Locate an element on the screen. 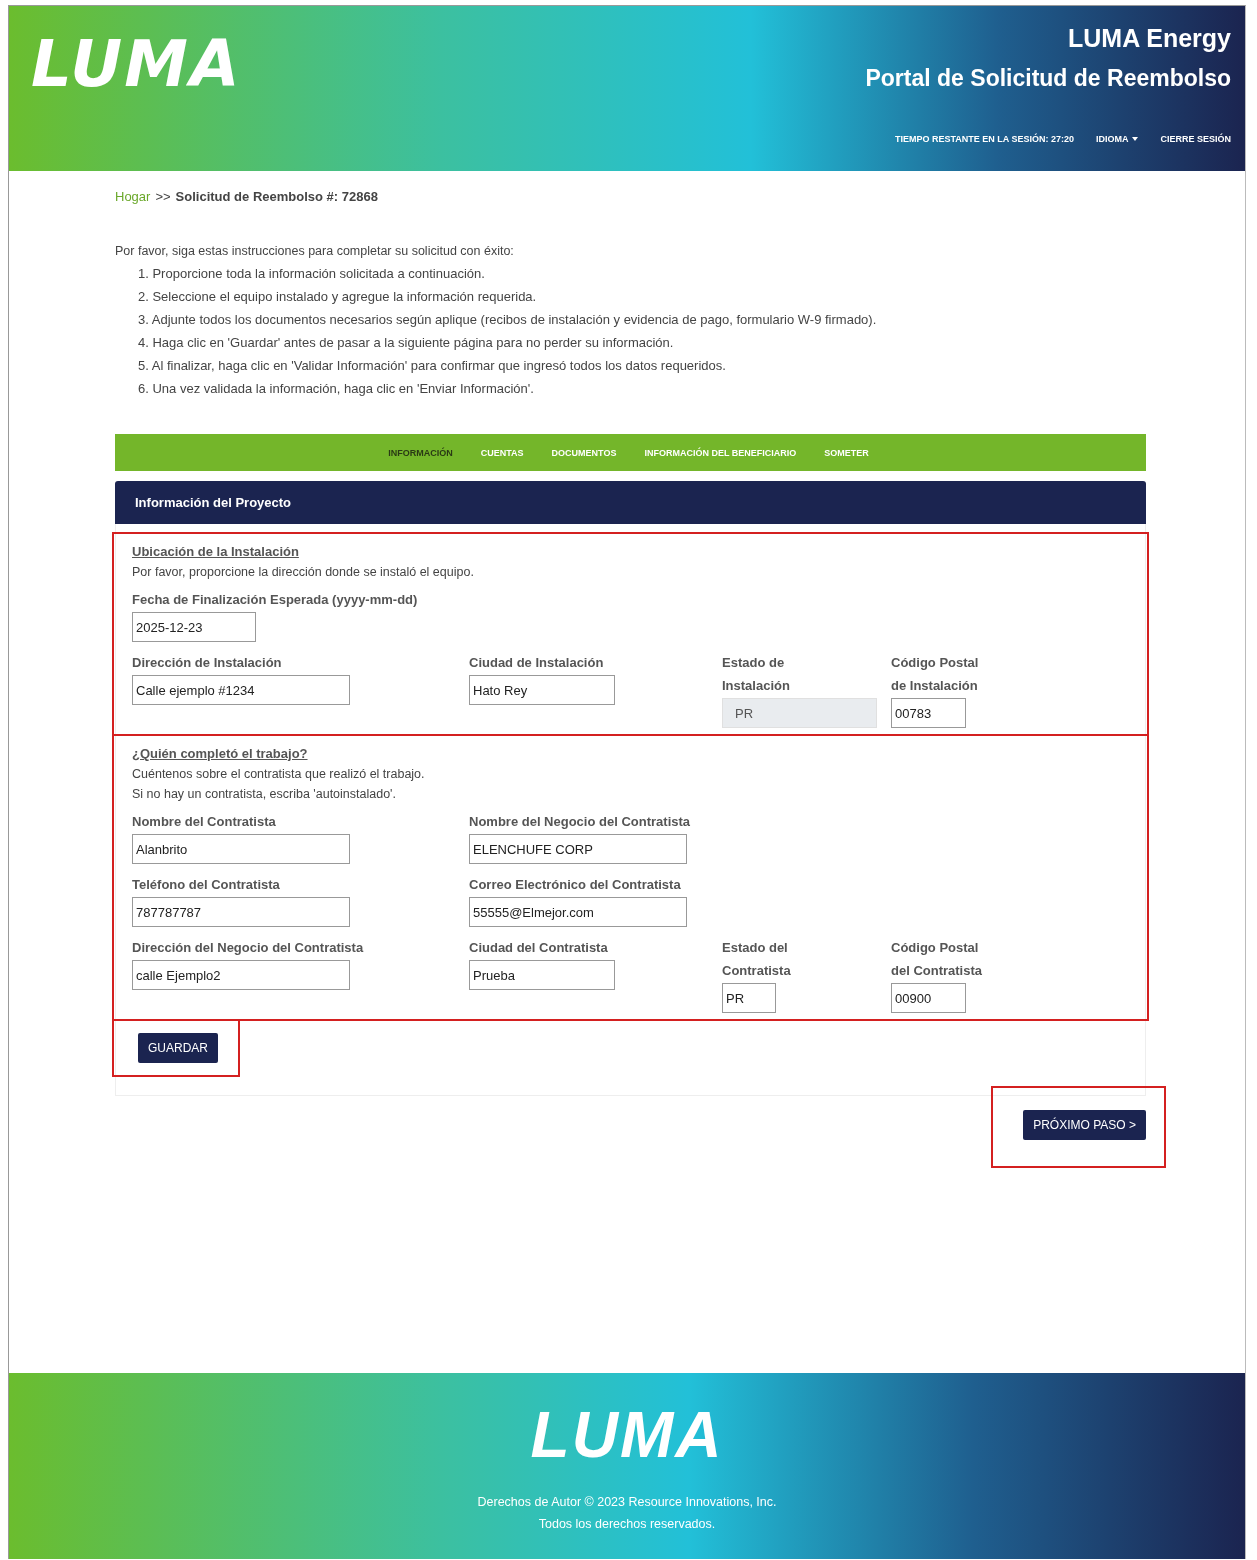  tab: INFORMACIÓN is located at coordinates (420, 452).